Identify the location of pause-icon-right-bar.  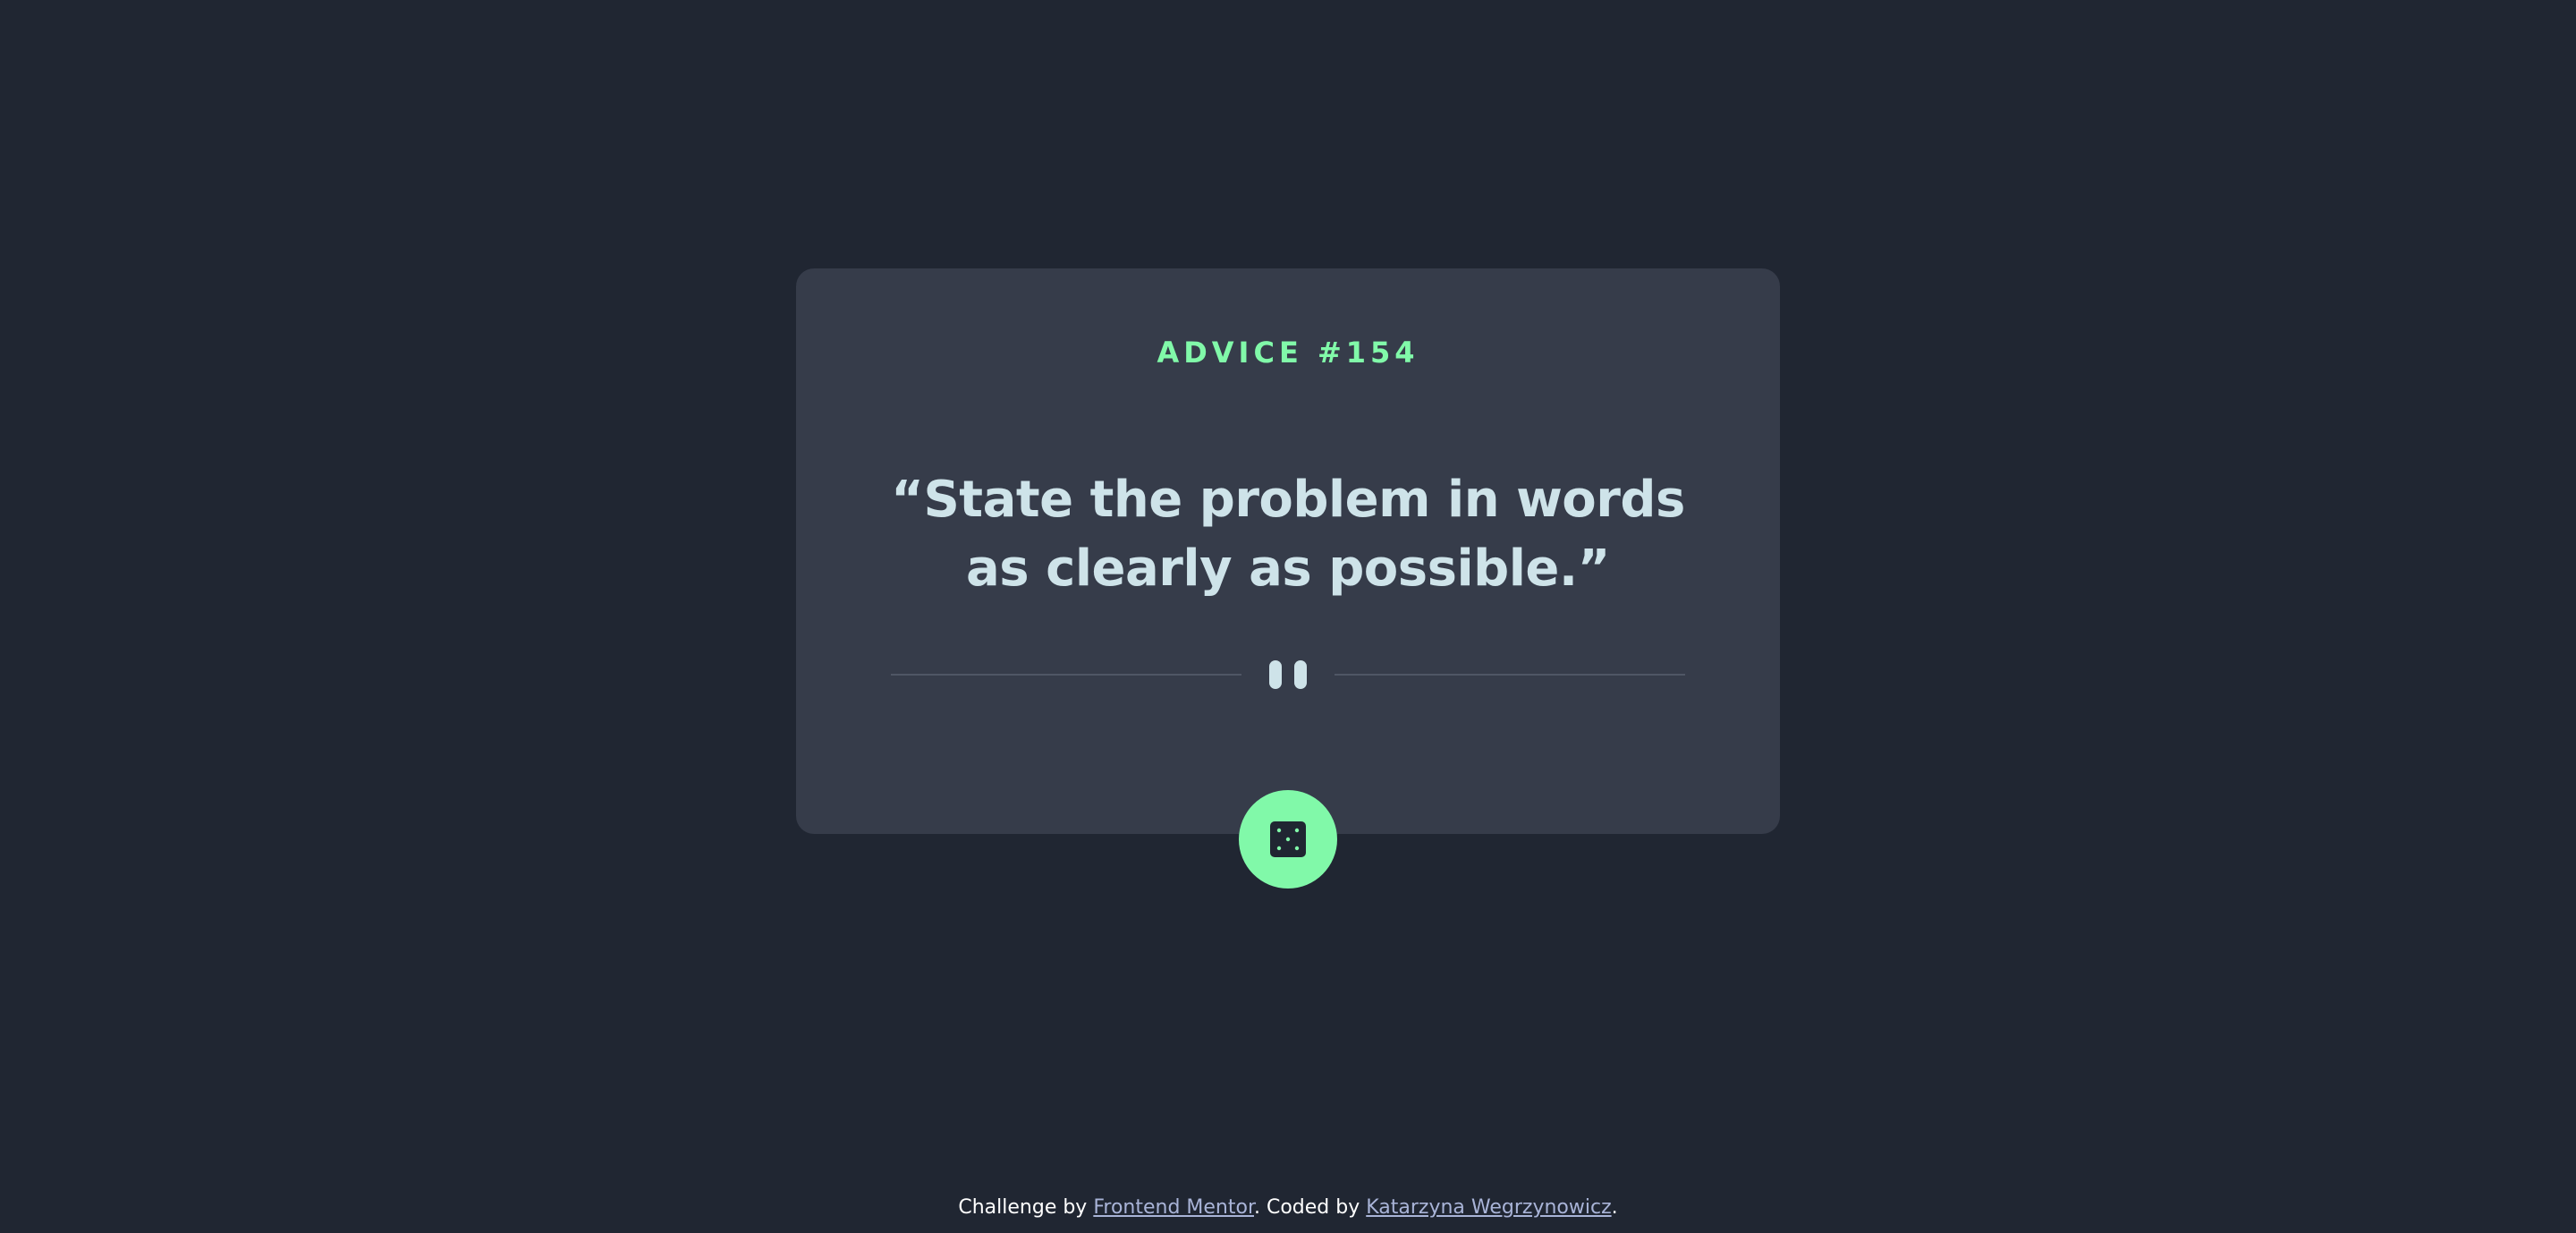
(1300, 674).